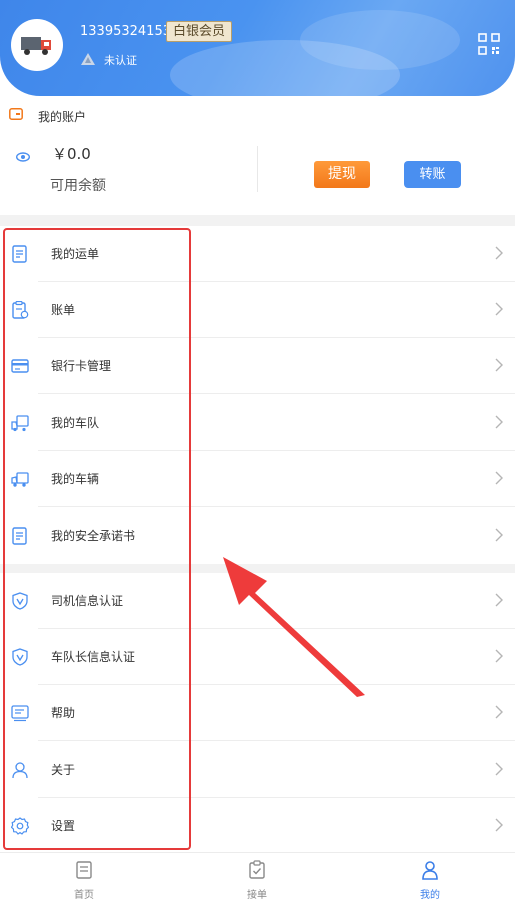 This screenshot has height=903, width=515. Describe the element at coordinates (16, 114) in the screenshot. I see `wallet-icon` at that location.